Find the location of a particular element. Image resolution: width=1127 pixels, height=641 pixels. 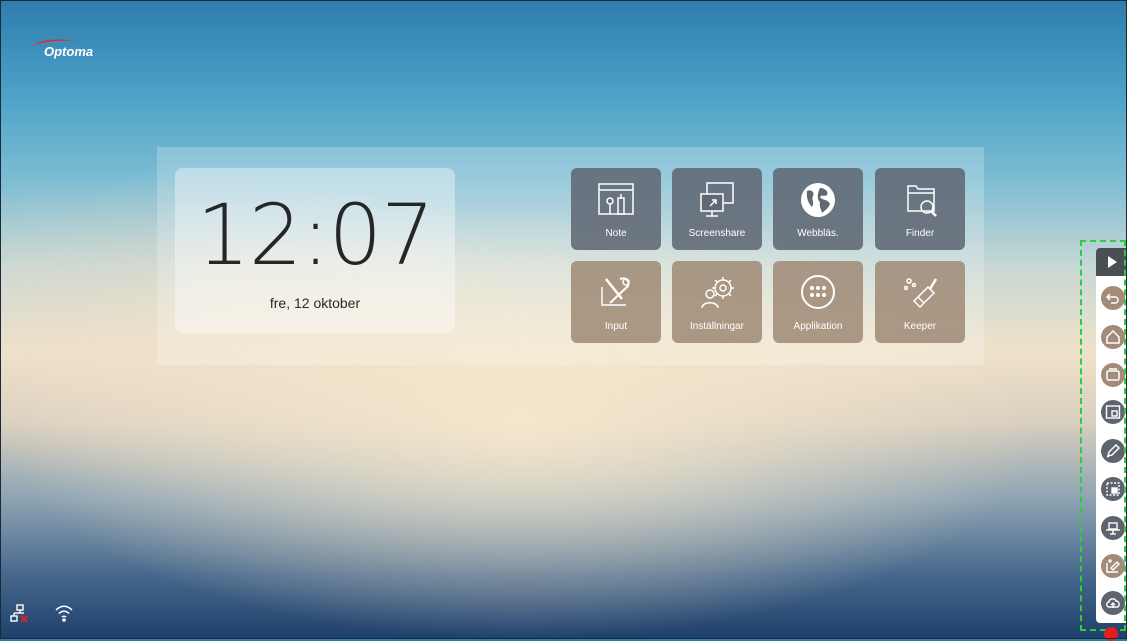

tile-label: Screenshare is located at coordinates (717, 233).